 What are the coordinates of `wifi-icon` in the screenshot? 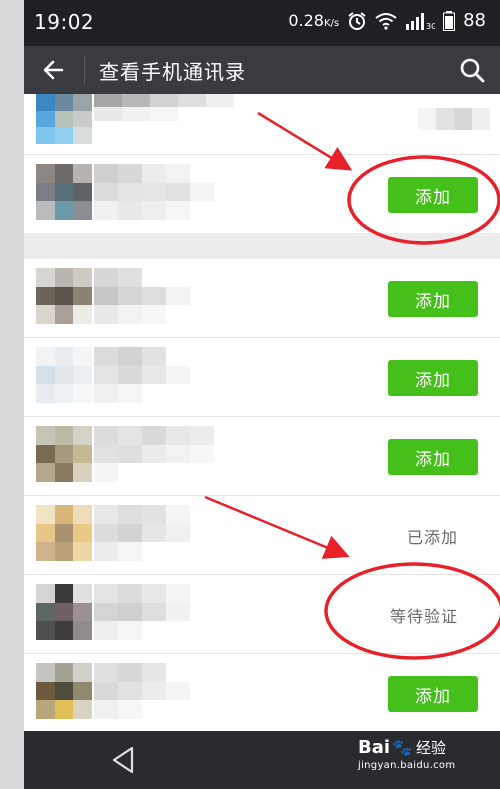 It's located at (386, 21).